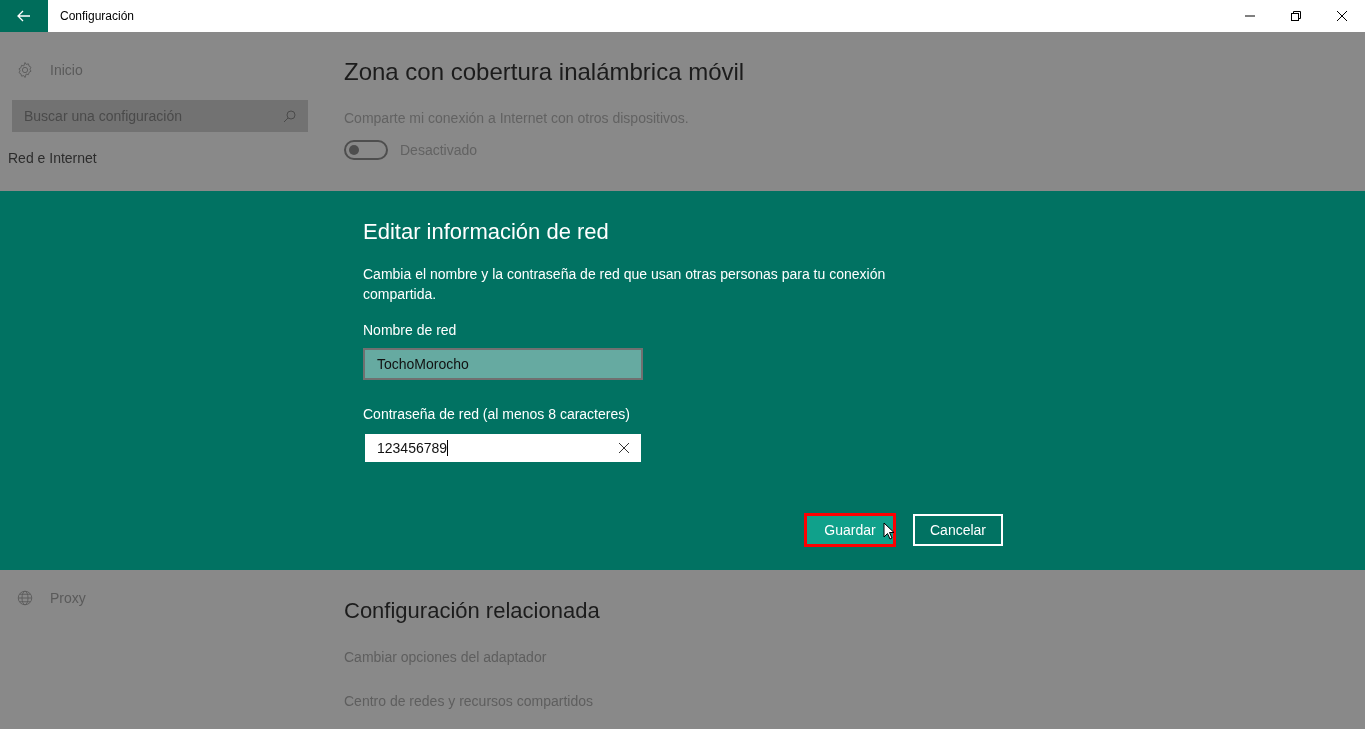 This screenshot has height=729, width=1365. Describe the element at coordinates (25, 70) in the screenshot. I see `gear-icon` at that location.